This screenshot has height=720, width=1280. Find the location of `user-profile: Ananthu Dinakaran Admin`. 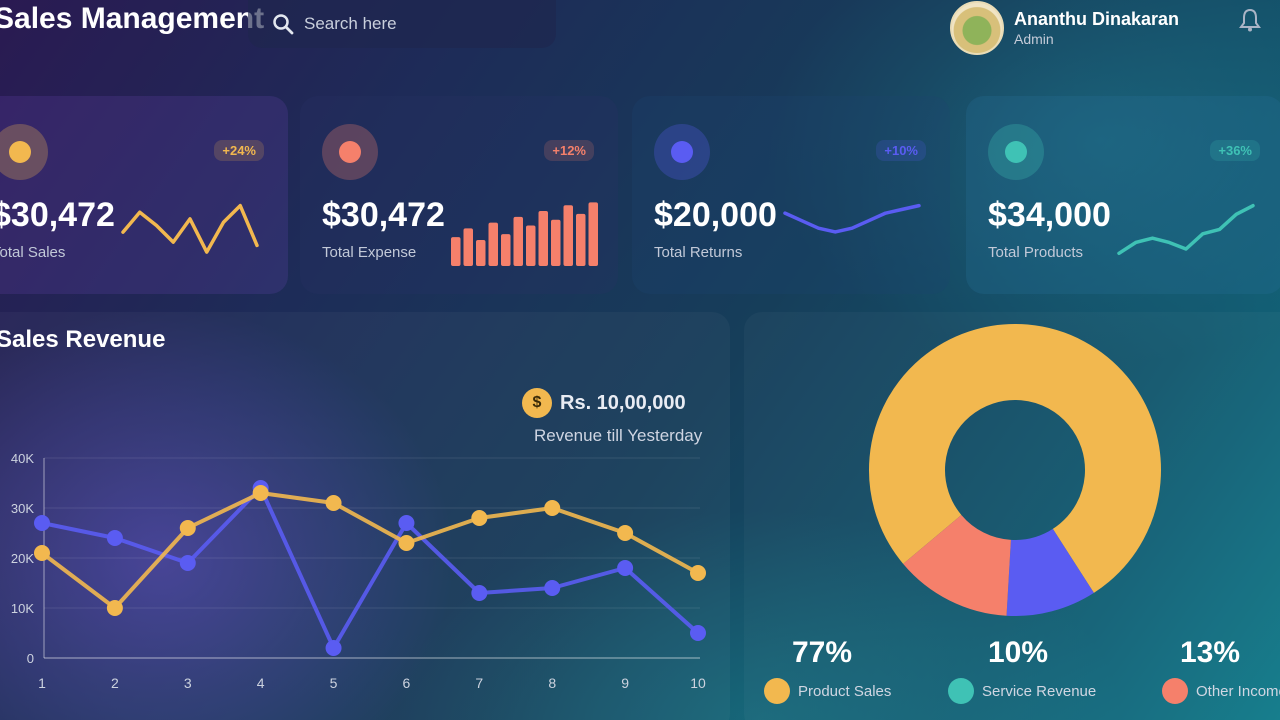

user-profile: Ananthu Dinakaran Admin is located at coordinates (1064, 28).